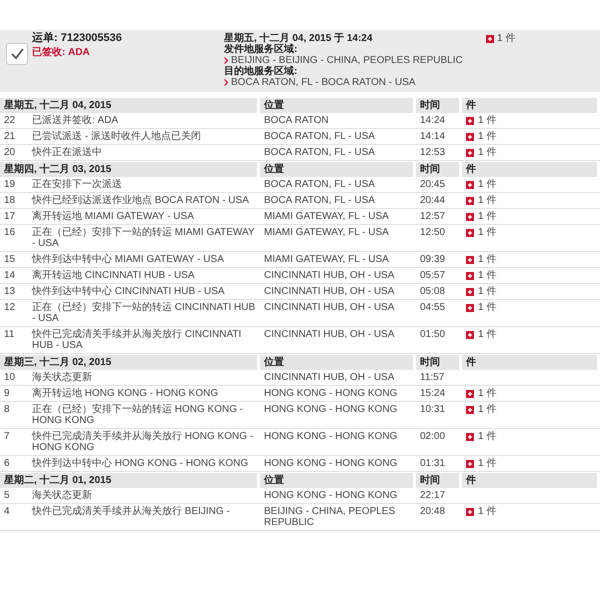 The image size is (600, 600). I want to click on event-time: 14:14, so click(439, 137).